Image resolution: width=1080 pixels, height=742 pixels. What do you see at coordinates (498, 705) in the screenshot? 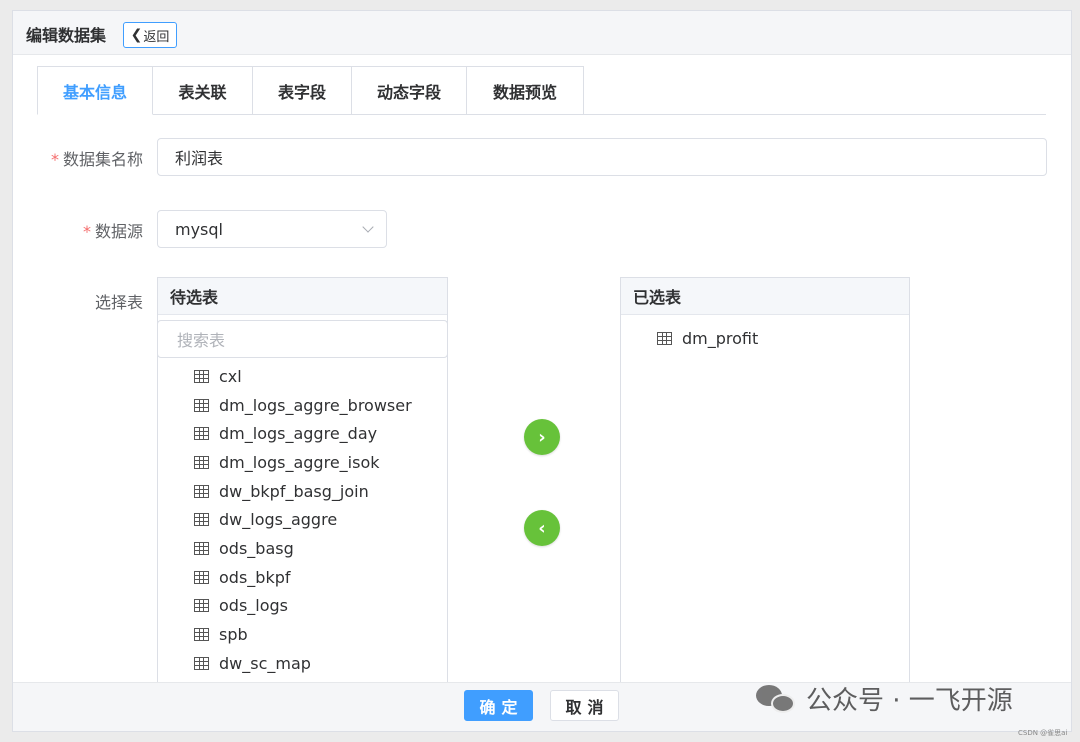
I see `confirm-button: 确定` at bounding box center [498, 705].